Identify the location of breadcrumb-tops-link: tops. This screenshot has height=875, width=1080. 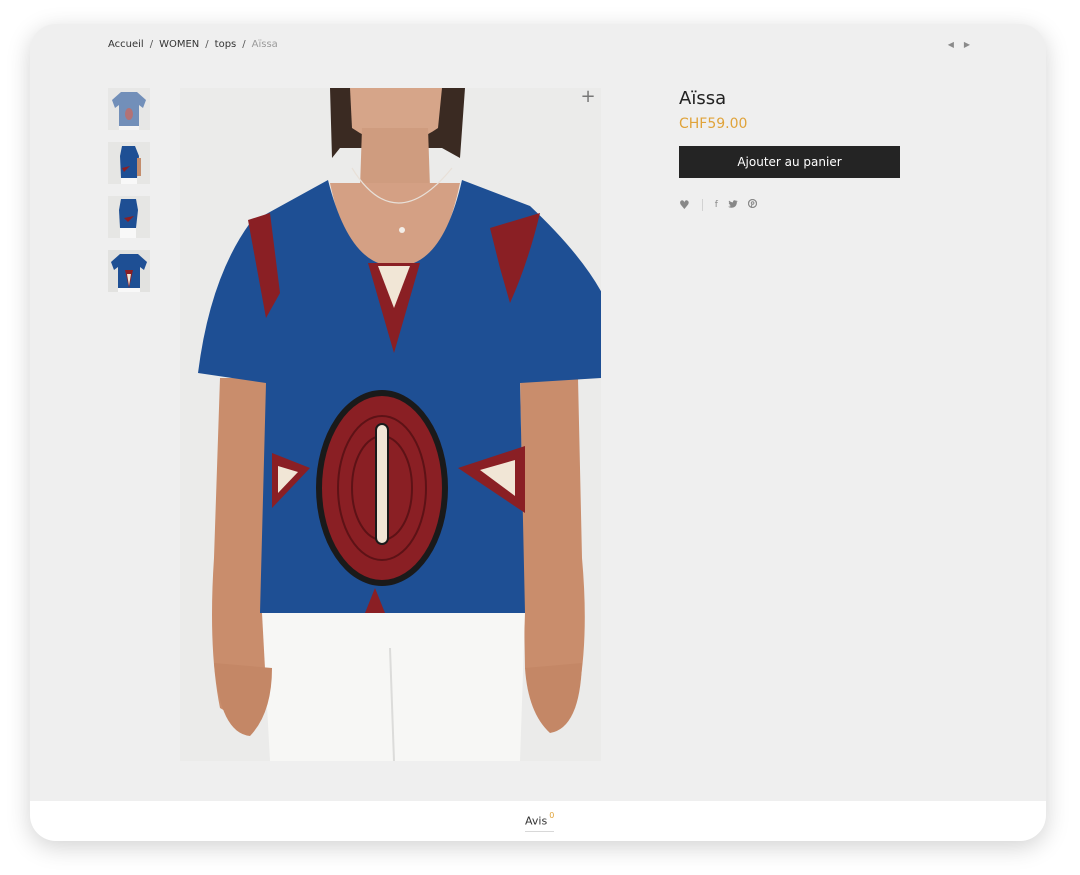
(226, 44).